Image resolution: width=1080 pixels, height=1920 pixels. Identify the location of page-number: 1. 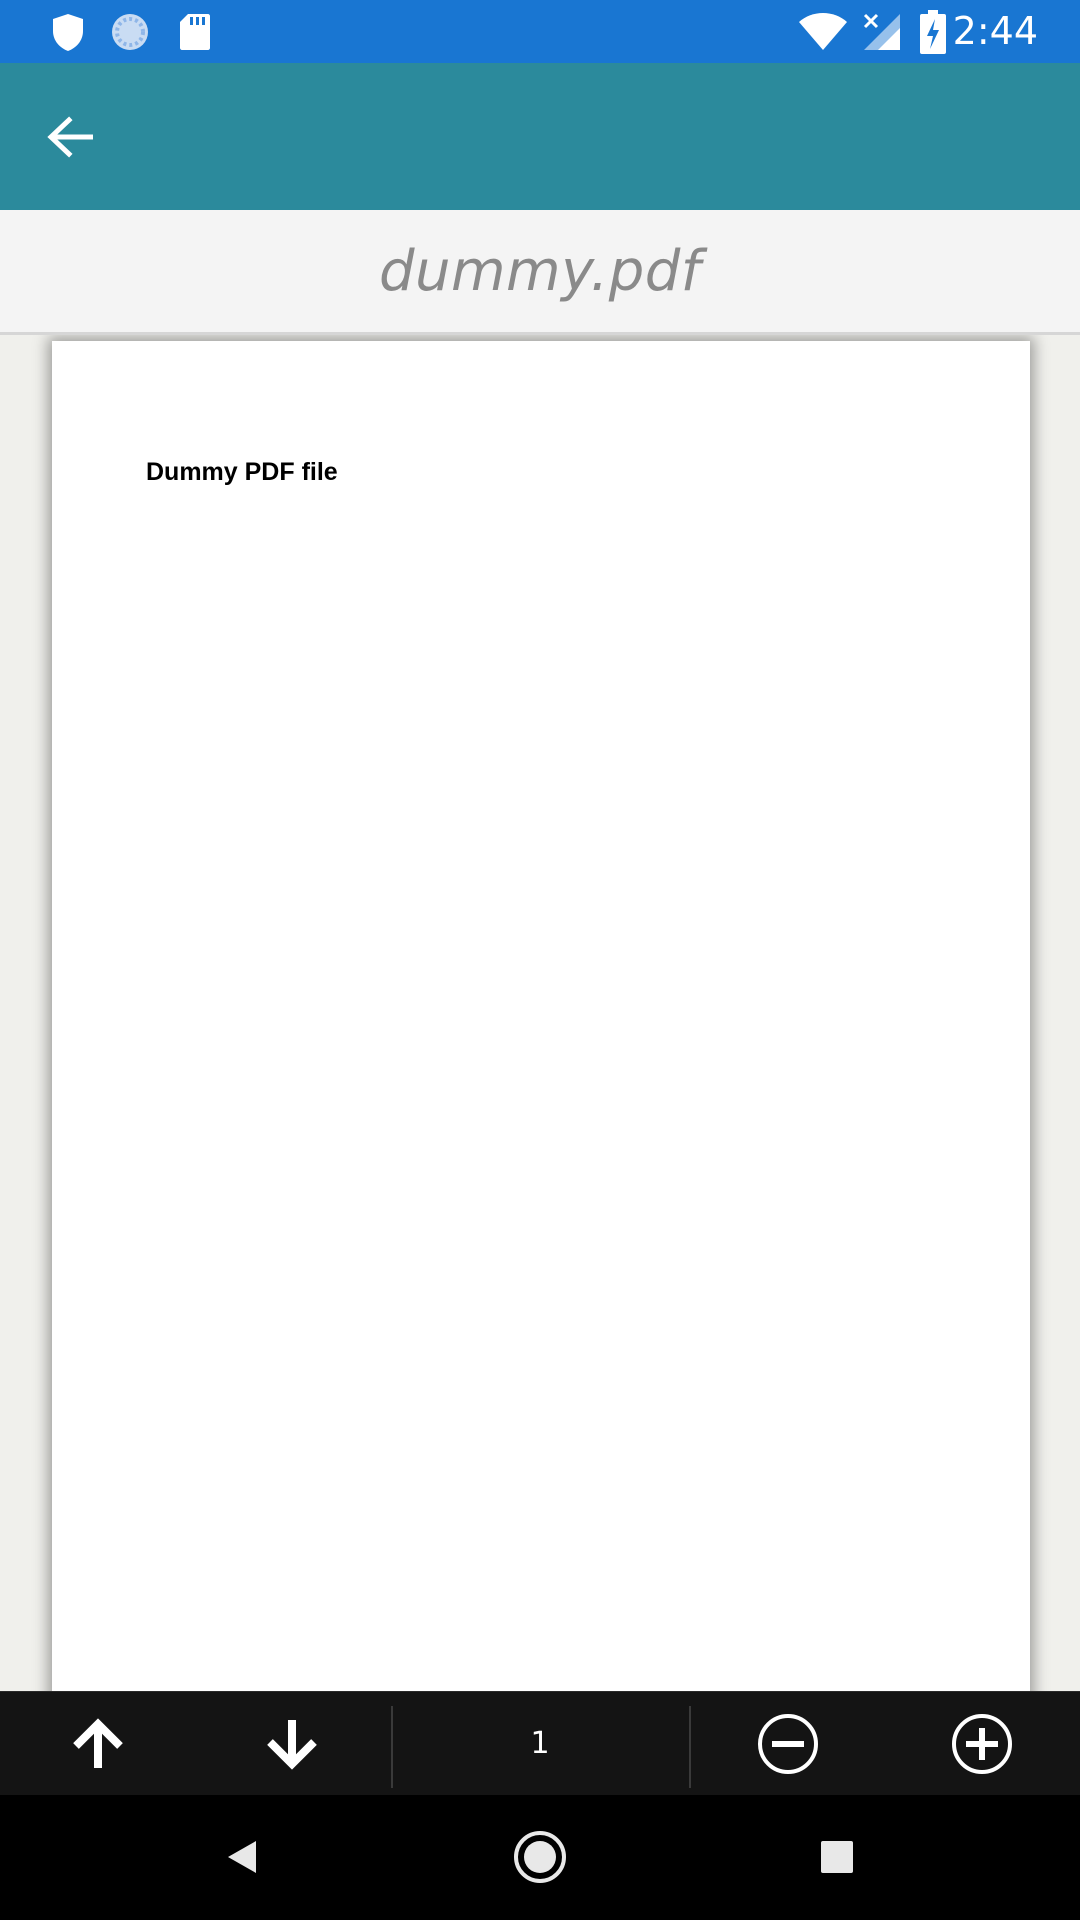
(540, 1743).